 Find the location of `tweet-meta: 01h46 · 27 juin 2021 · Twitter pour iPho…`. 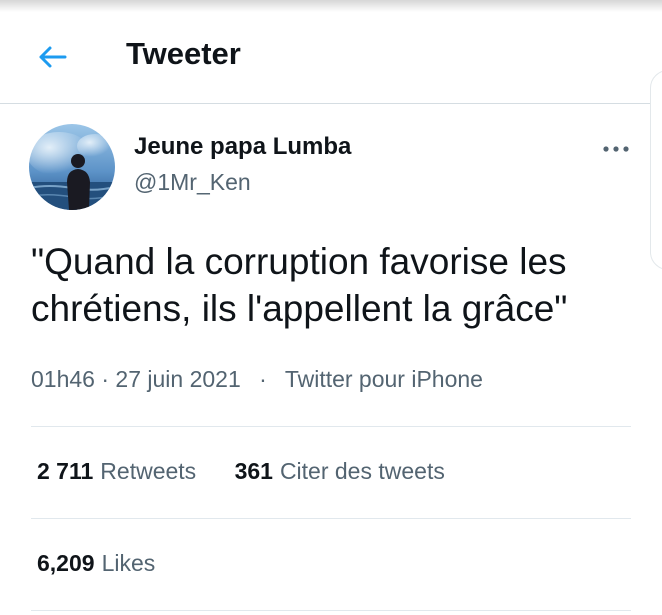

tweet-meta: 01h46 · 27 juin 2021 · Twitter pour iPho… is located at coordinates (257, 379).